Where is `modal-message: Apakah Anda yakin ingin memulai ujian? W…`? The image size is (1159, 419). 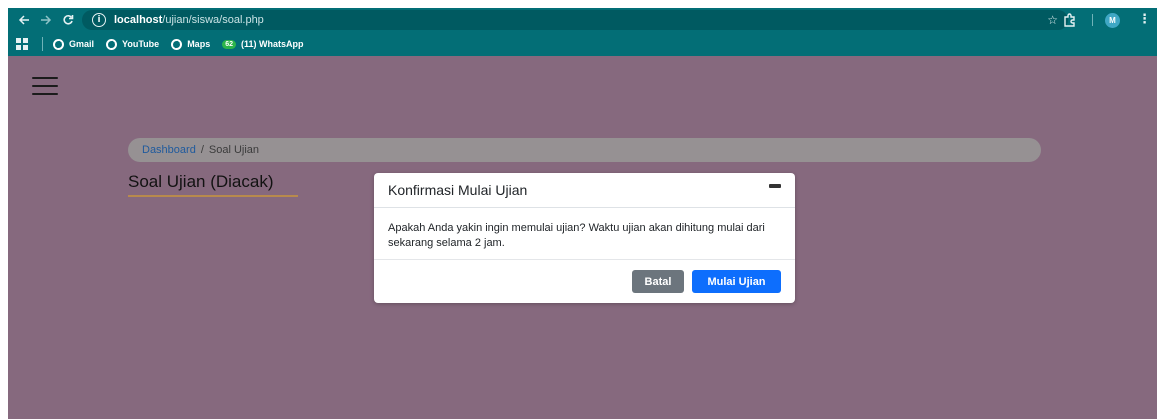
modal-message: Apakah Anda yakin ingin memulai ujian? W… is located at coordinates (584, 234).